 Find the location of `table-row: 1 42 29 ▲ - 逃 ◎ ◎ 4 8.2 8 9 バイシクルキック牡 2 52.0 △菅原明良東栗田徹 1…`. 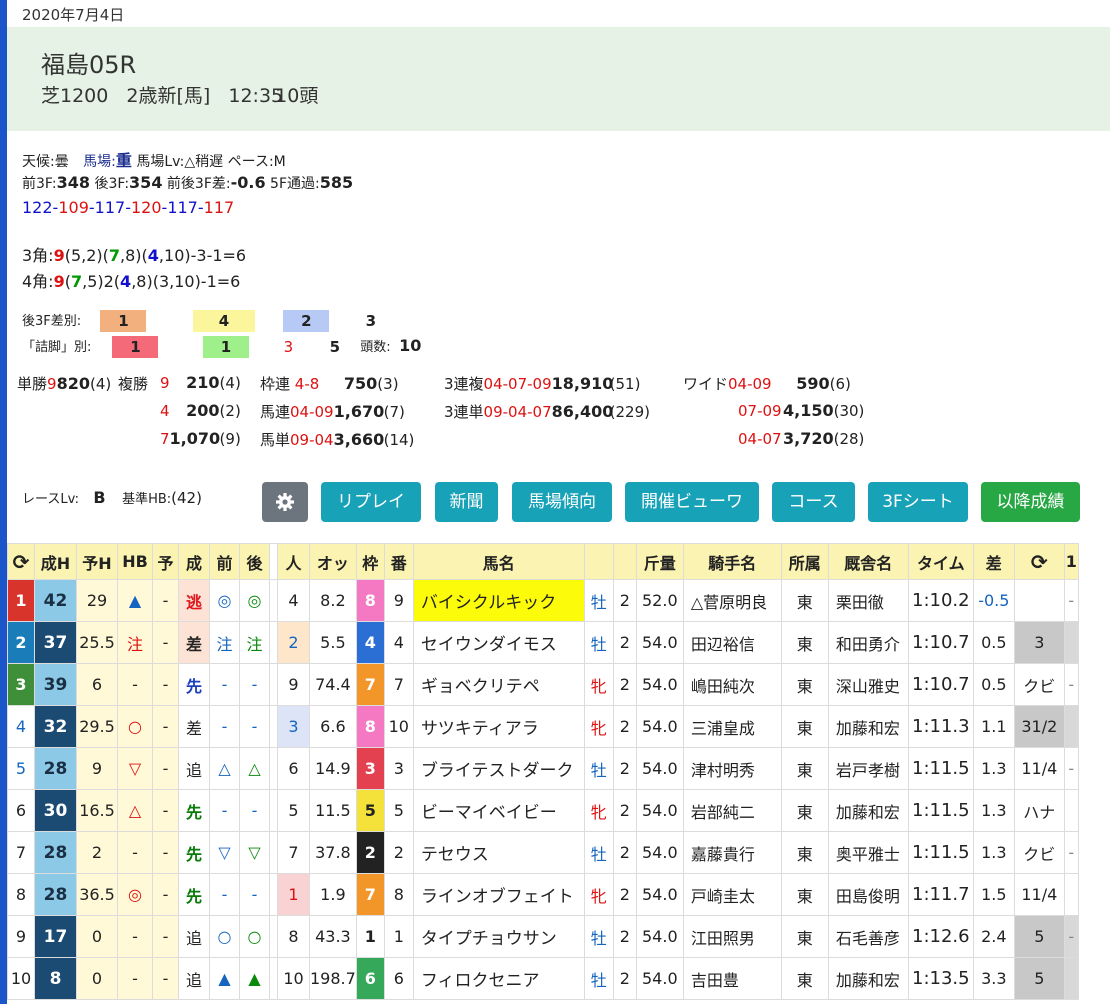

table-row: 1 42 29 ▲ - 逃 ◎ ◎ 4 8.2 8 9 バイシクルキック牡 2 52.0 △菅原明良東栗田徹 1… is located at coordinates (543, 600).